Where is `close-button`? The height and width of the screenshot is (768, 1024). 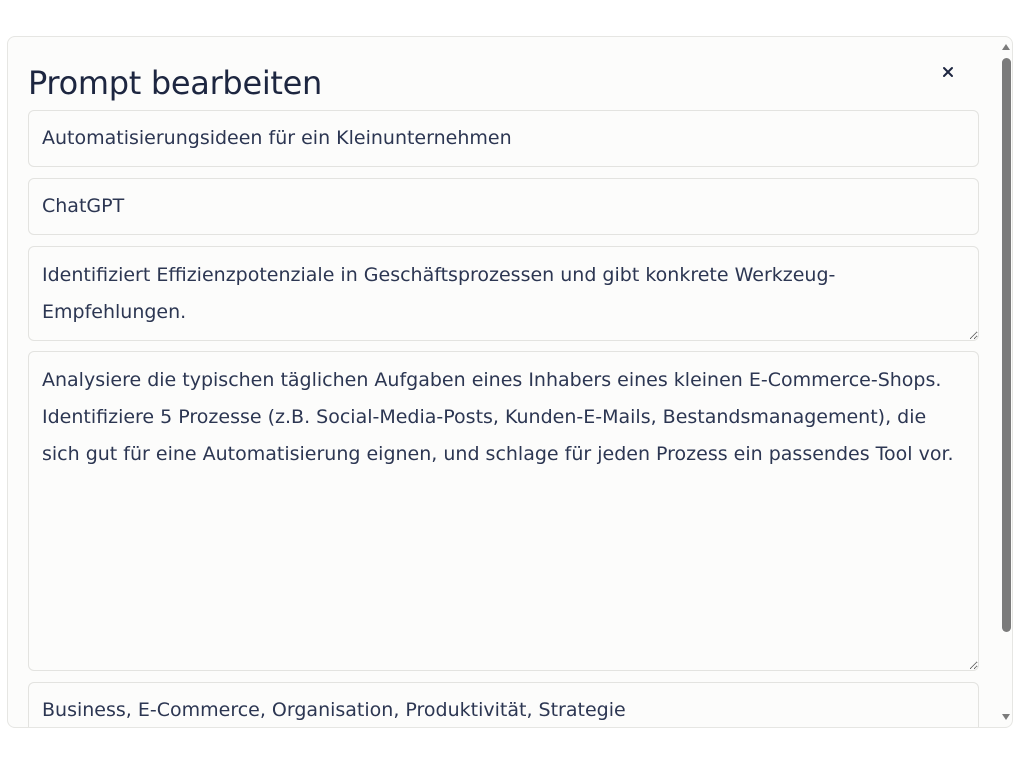
close-button is located at coordinates (948, 73).